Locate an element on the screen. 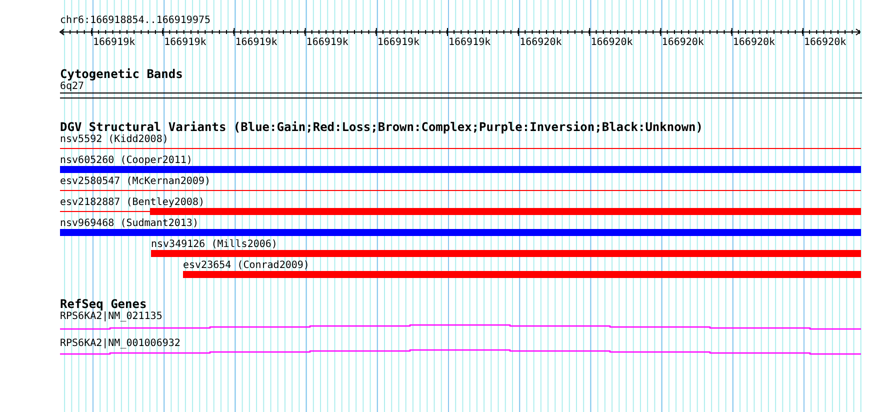 The width and height of the screenshot is (890, 412). variant-label: nsv5592 (Kidd2008) is located at coordinates (114, 139).